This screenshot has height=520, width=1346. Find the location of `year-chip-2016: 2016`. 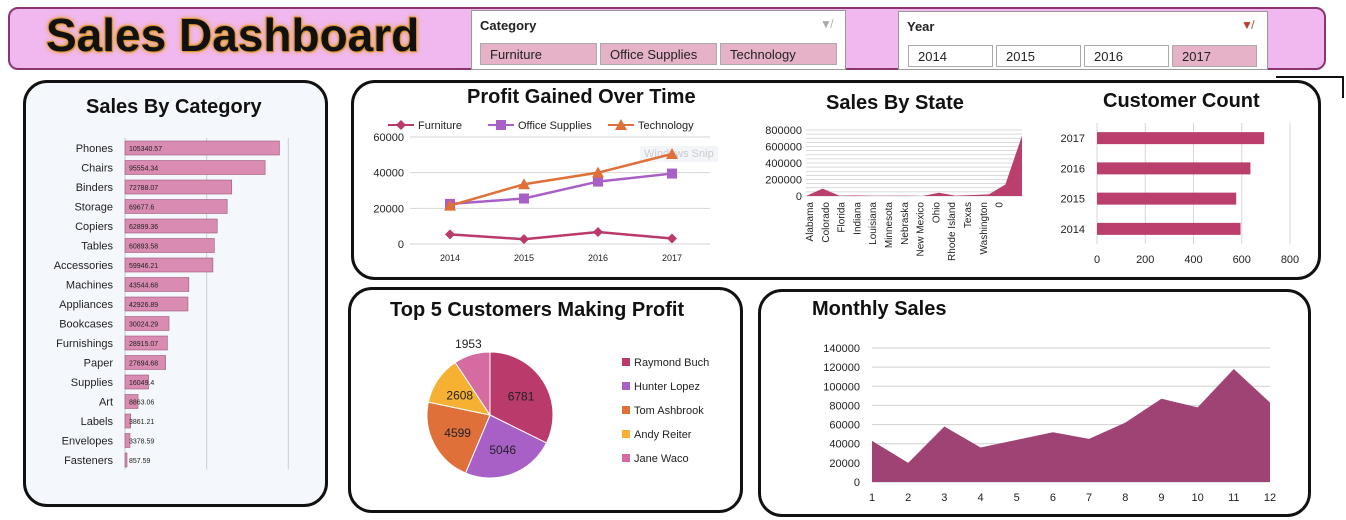

year-chip-2016: 2016 is located at coordinates (1126, 56).